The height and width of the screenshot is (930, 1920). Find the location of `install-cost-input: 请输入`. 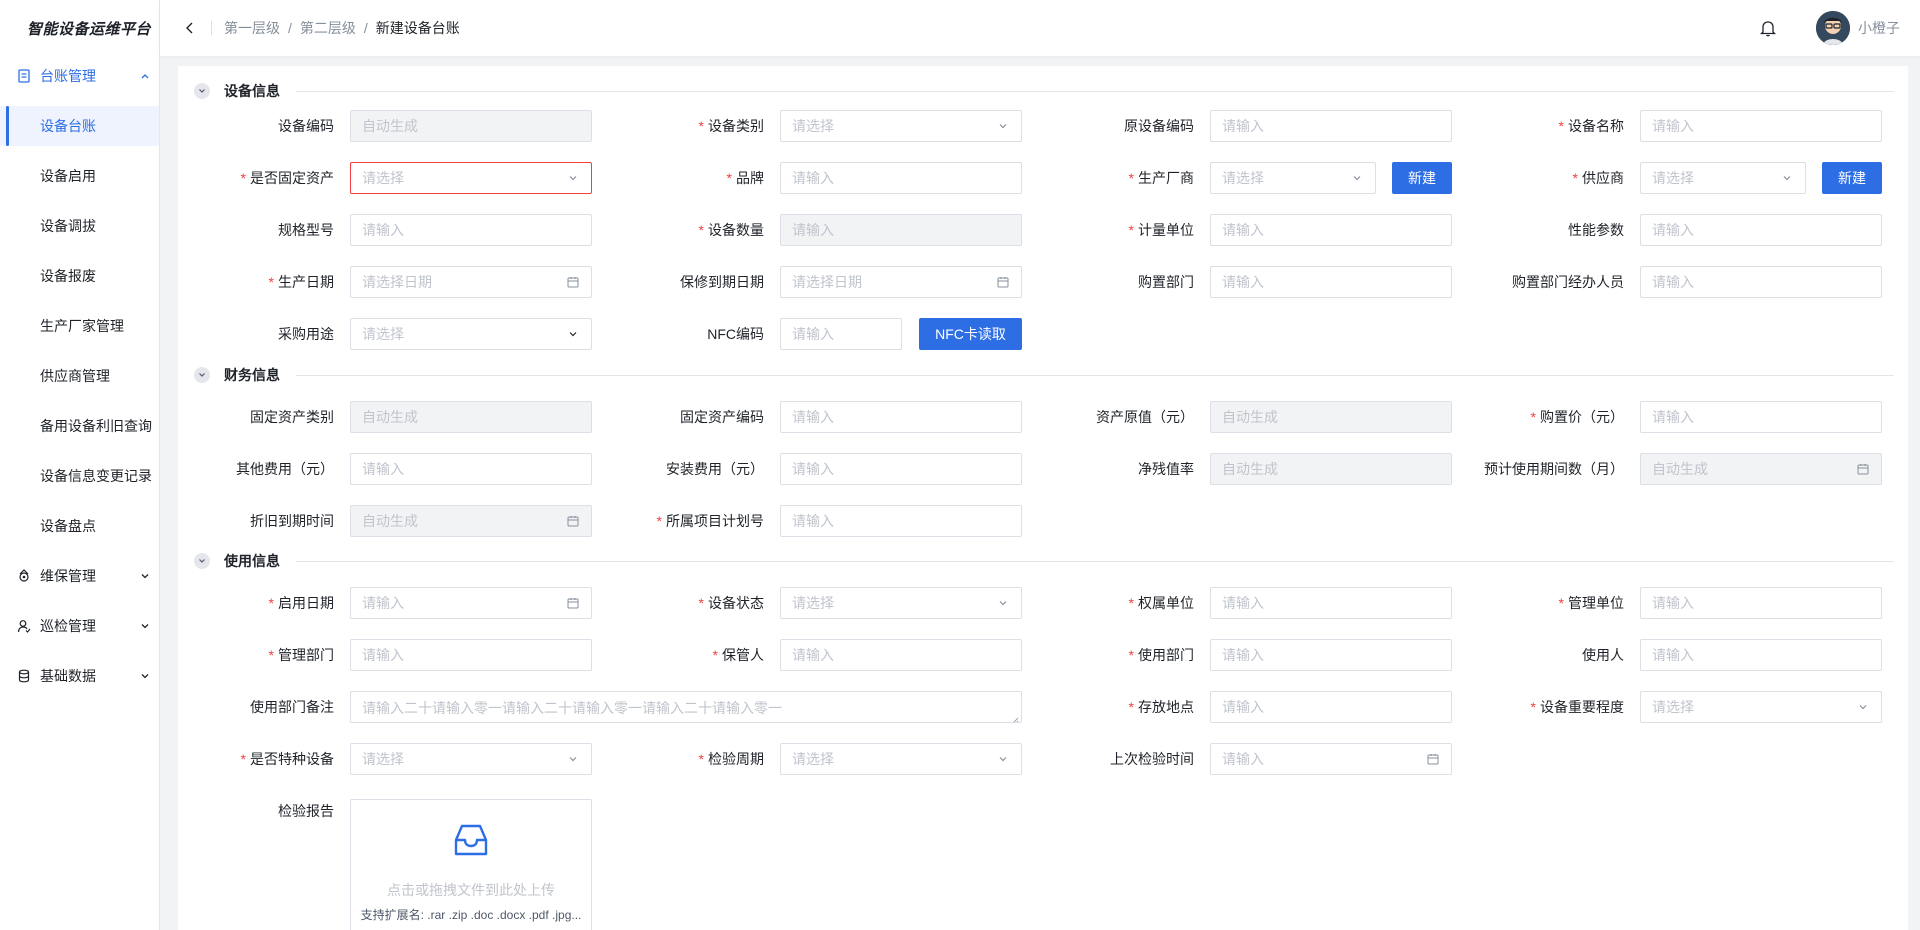

install-cost-input: 请输入 is located at coordinates (901, 469).